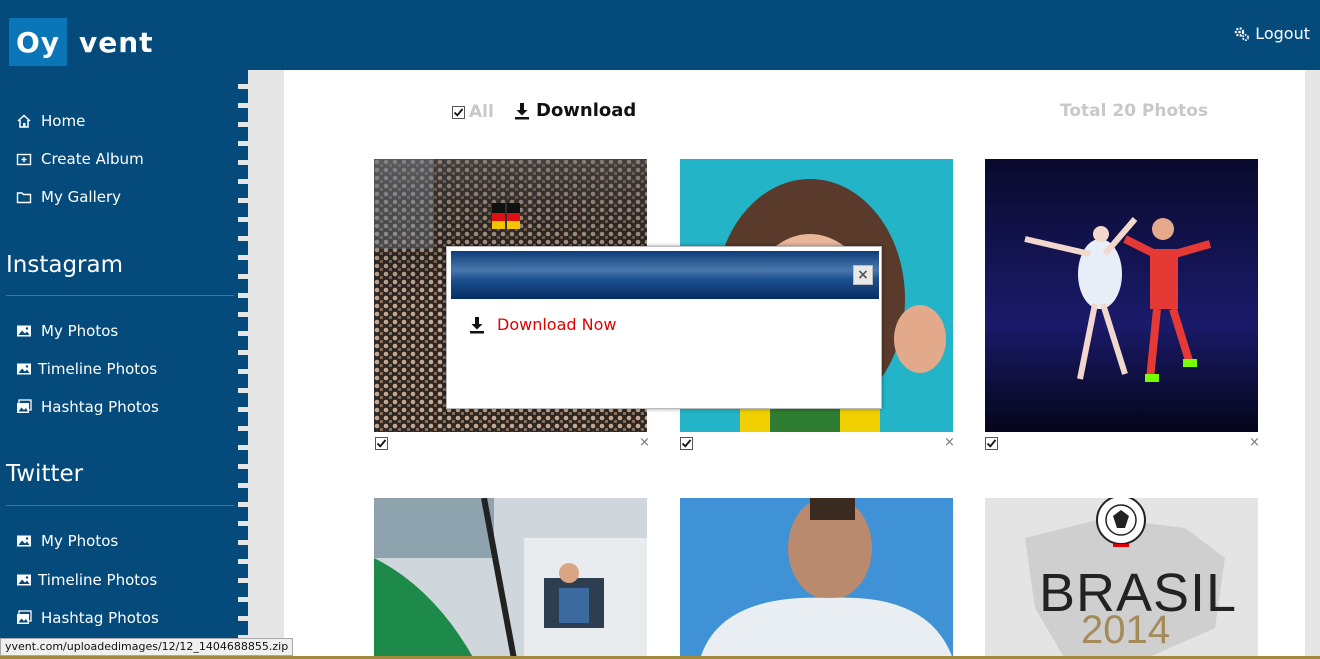  What do you see at coordinates (45, 474) in the screenshot?
I see `section-title-twitter: Twitter` at bounding box center [45, 474].